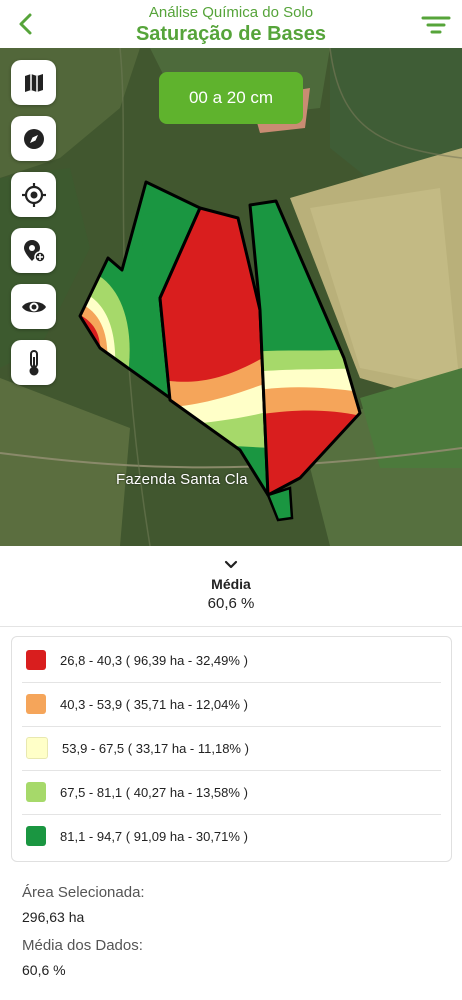 This screenshot has height=1000, width=462. I want to click on farm-label: Fazenda Santa Cla, so click(182, 479).